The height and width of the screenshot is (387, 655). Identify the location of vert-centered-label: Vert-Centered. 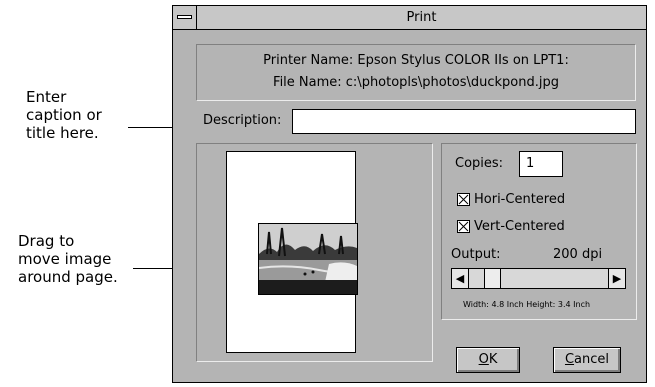
(519, 226).